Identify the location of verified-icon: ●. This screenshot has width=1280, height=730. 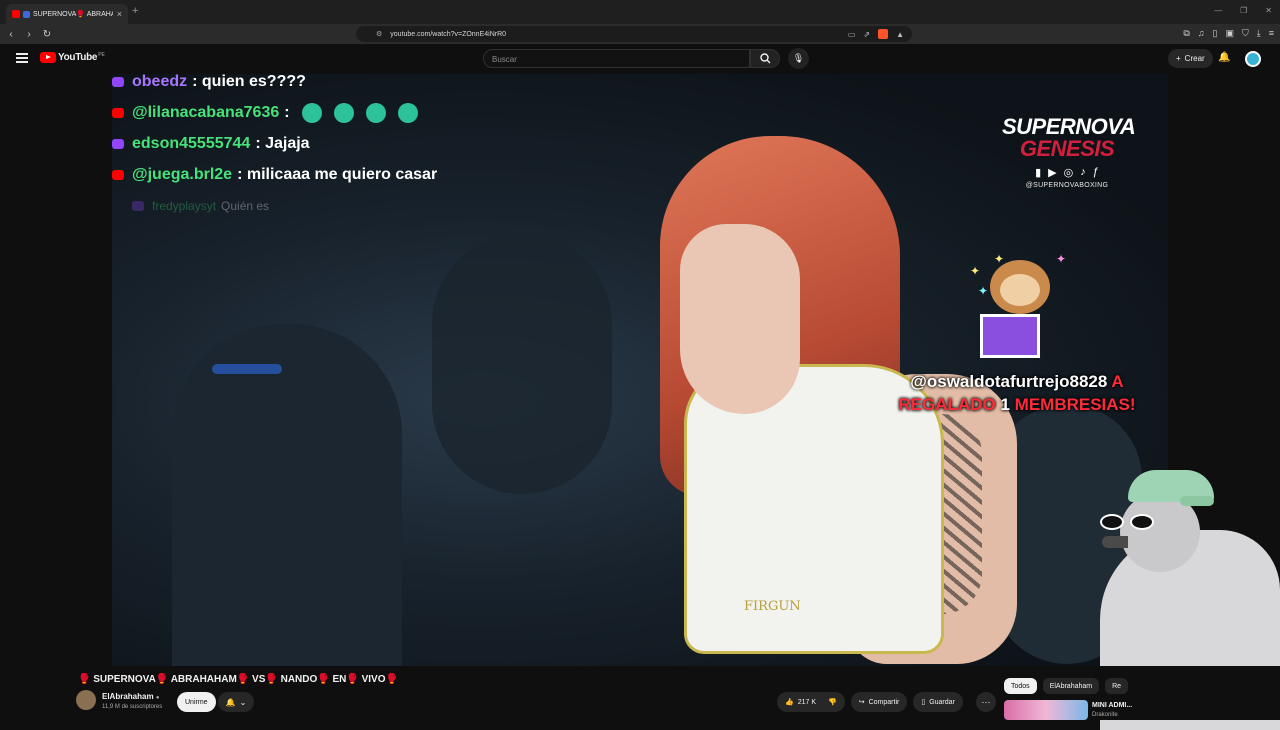
(157, 698).